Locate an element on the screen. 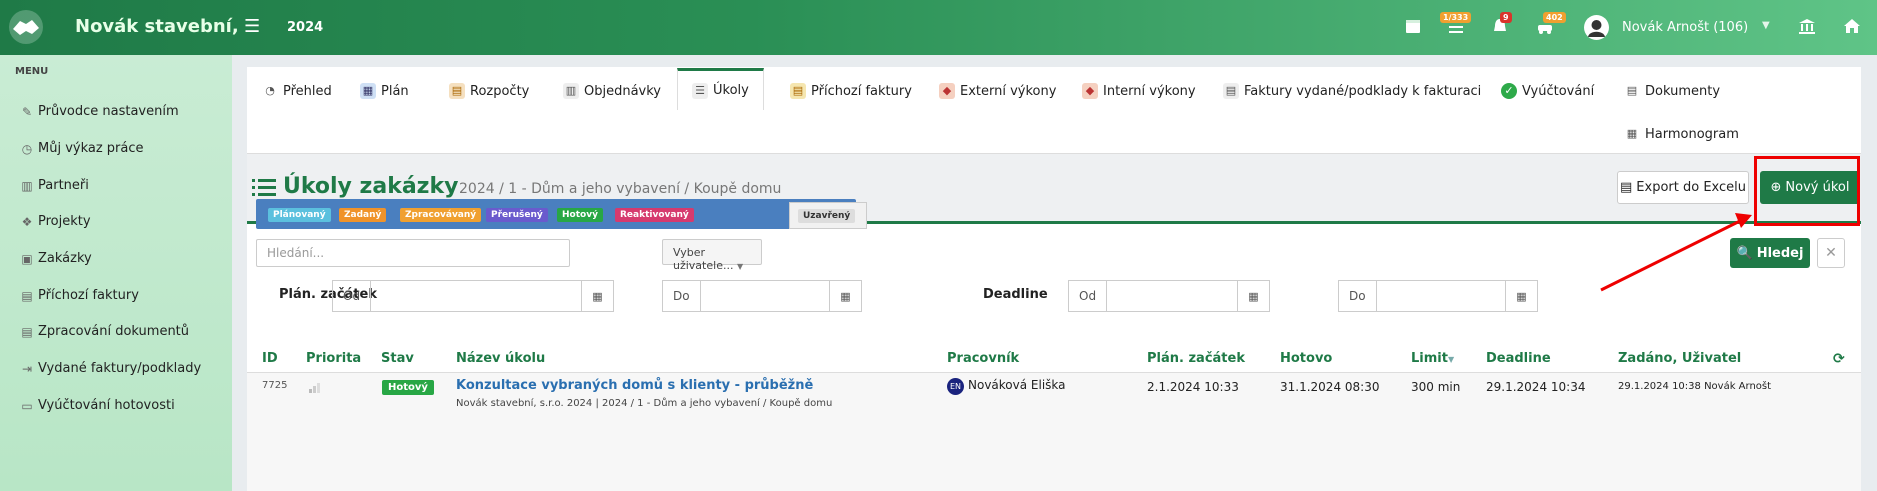 This screenshot has height=491, width=1877. file-icon: ▤ is located at coordinates (27, 295).